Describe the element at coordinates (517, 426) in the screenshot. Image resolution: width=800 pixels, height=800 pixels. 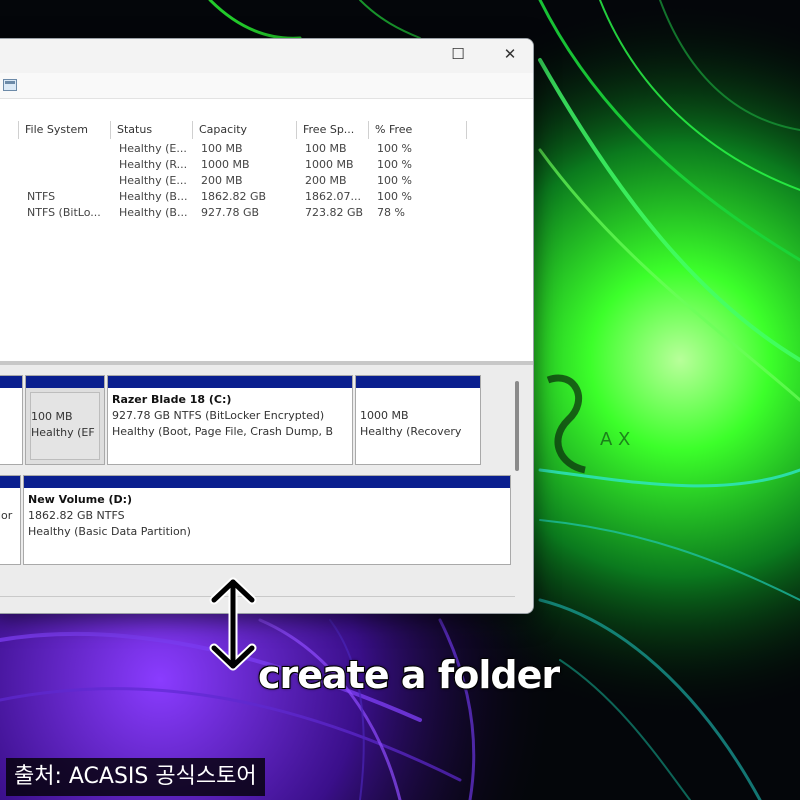
I see `vertical-scrollbar` at that location.